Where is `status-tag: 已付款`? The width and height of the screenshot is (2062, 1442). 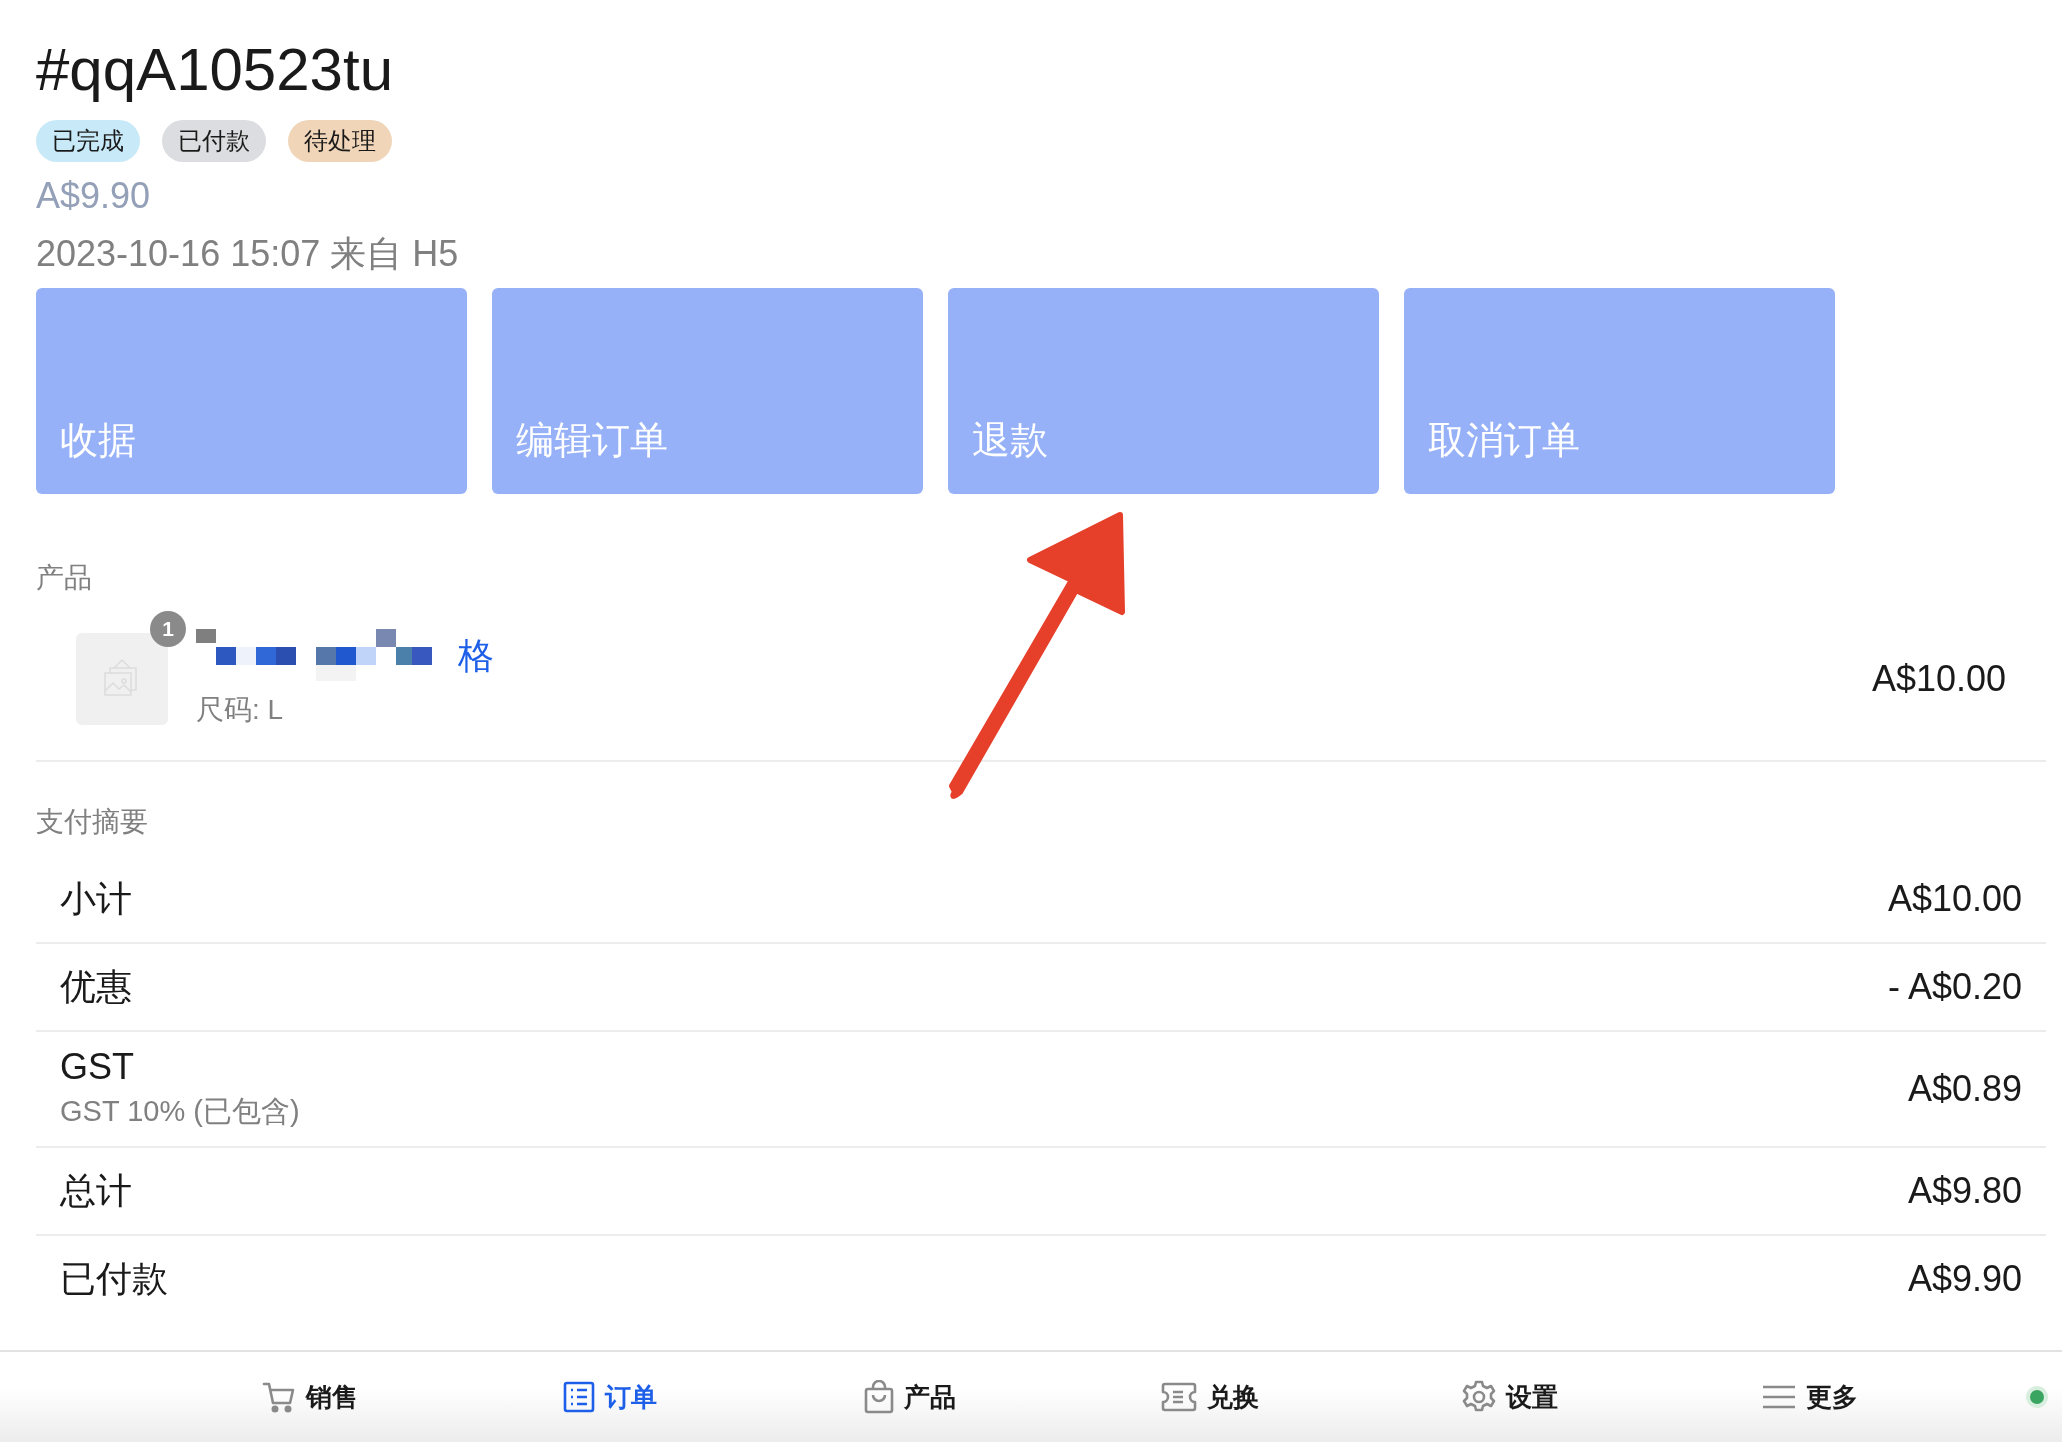 status-tag: 已付款 is located at coordinates (214, 141).